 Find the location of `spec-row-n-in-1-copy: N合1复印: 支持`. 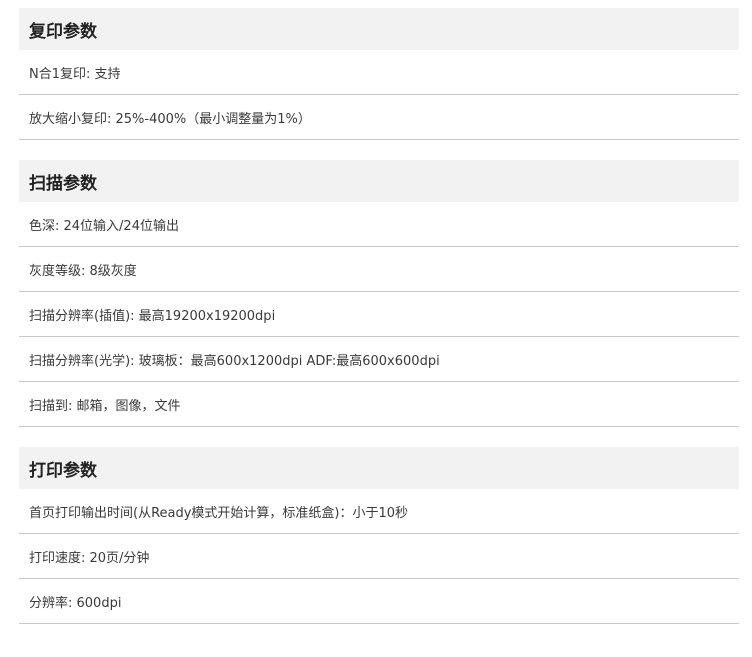

spec-row-n-in-1-copy: N合1复印: 支持 is located at coordinates (379, 72).